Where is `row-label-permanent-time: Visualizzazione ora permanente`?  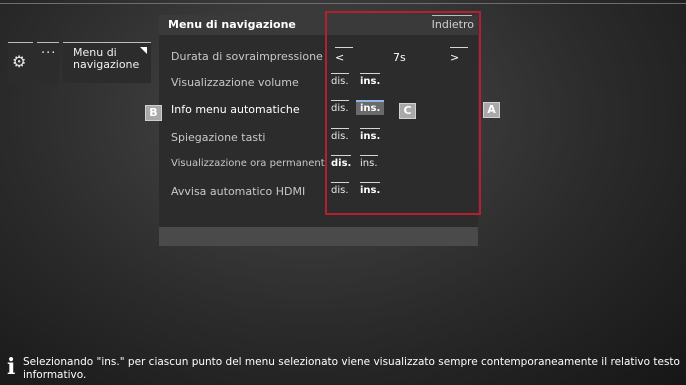
row-label-permanent-time: Visualizzazione ora permanente is located at coordinates (249, 163).